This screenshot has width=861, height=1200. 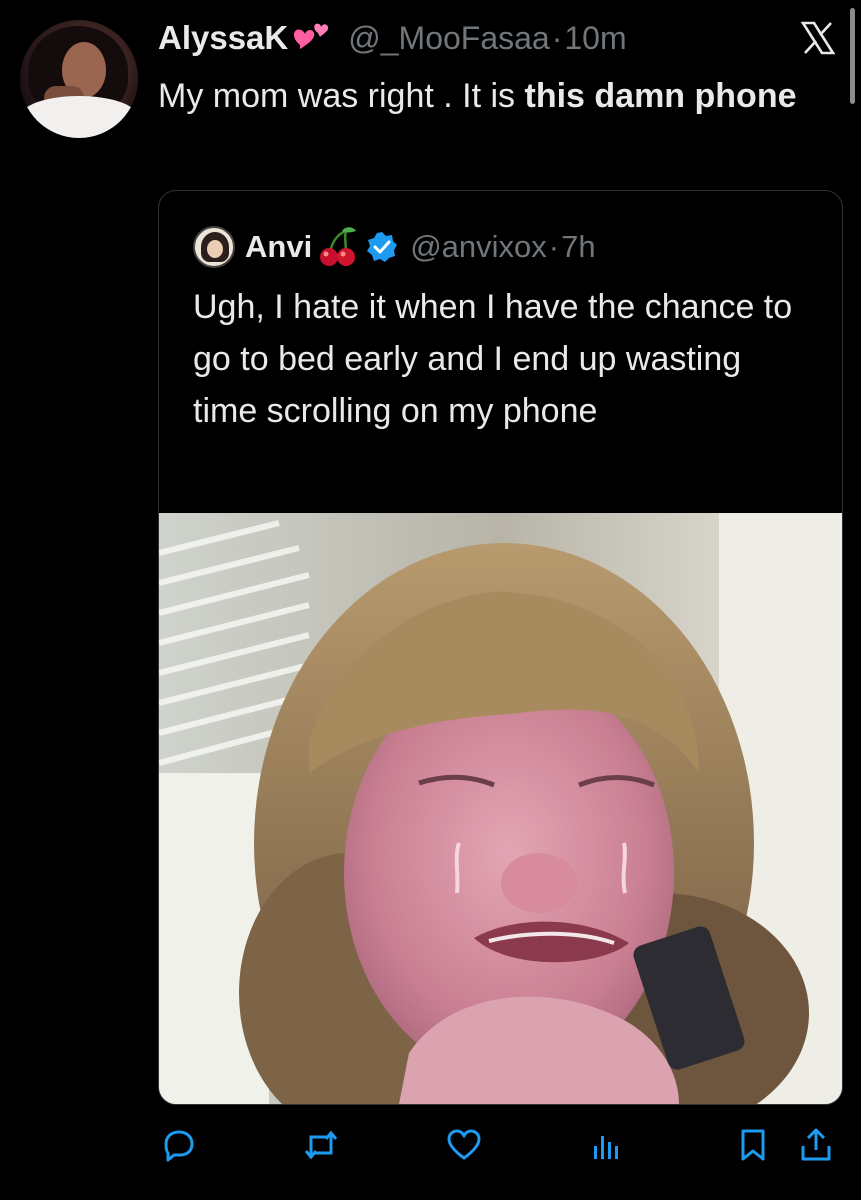 I want to click on author-handle: @_MooFasaa, so click(x=448, y=38).